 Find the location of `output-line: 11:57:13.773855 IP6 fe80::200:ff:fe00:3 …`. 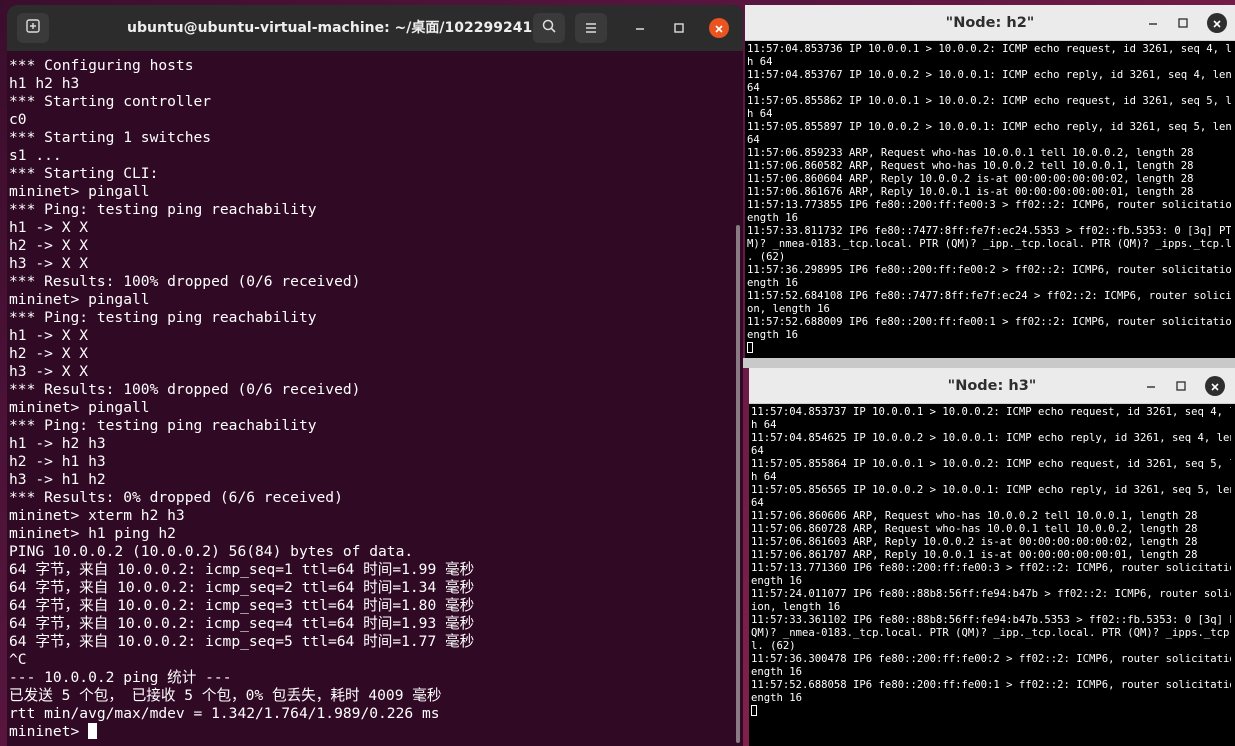

output-line: 11:57:13.773855 IP6 fe80::200:ff:fe00:3 … is located at coordinates (989, 205).